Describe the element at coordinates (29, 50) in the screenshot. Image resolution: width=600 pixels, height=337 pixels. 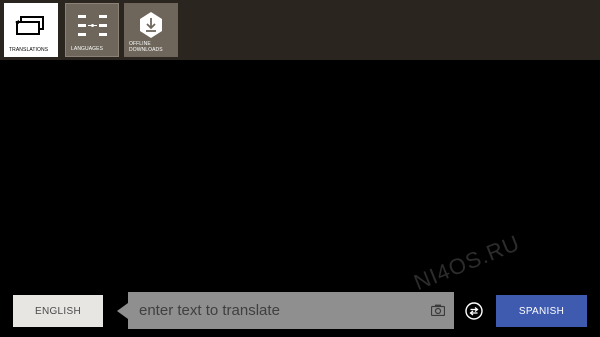
I see `tab-translations-label: TRANSLATIONS` at that location.